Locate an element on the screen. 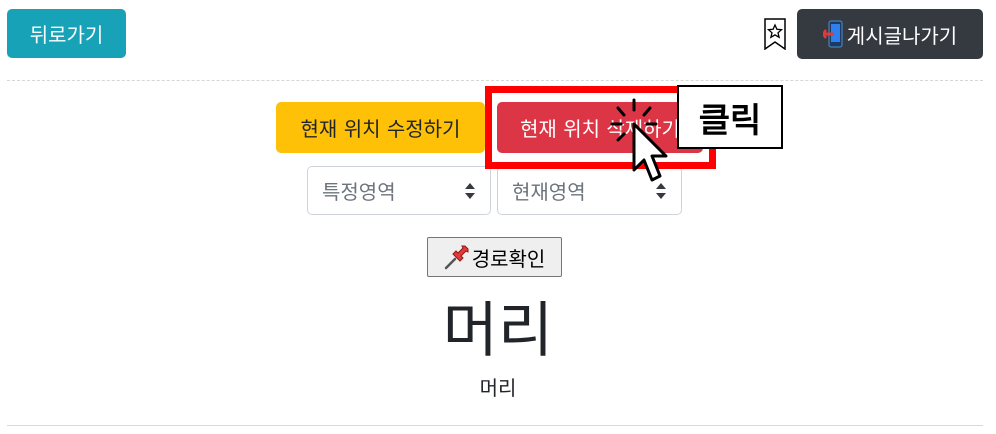 The image size is (996, 434). edit-location-button: 현재 위치 수정하기 is located at coordinates (380, 127).